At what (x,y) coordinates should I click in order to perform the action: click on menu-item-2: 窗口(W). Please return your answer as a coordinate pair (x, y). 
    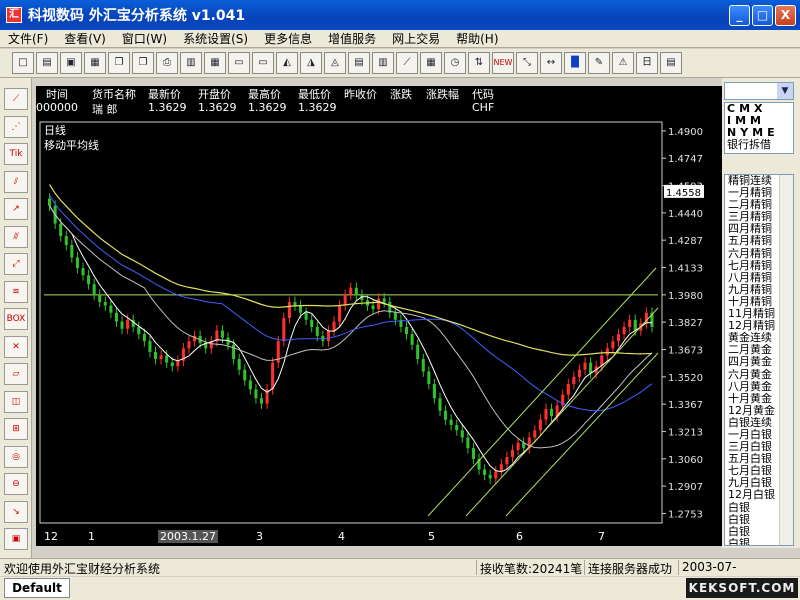
    Looking at the image, I should click on (144, 38).